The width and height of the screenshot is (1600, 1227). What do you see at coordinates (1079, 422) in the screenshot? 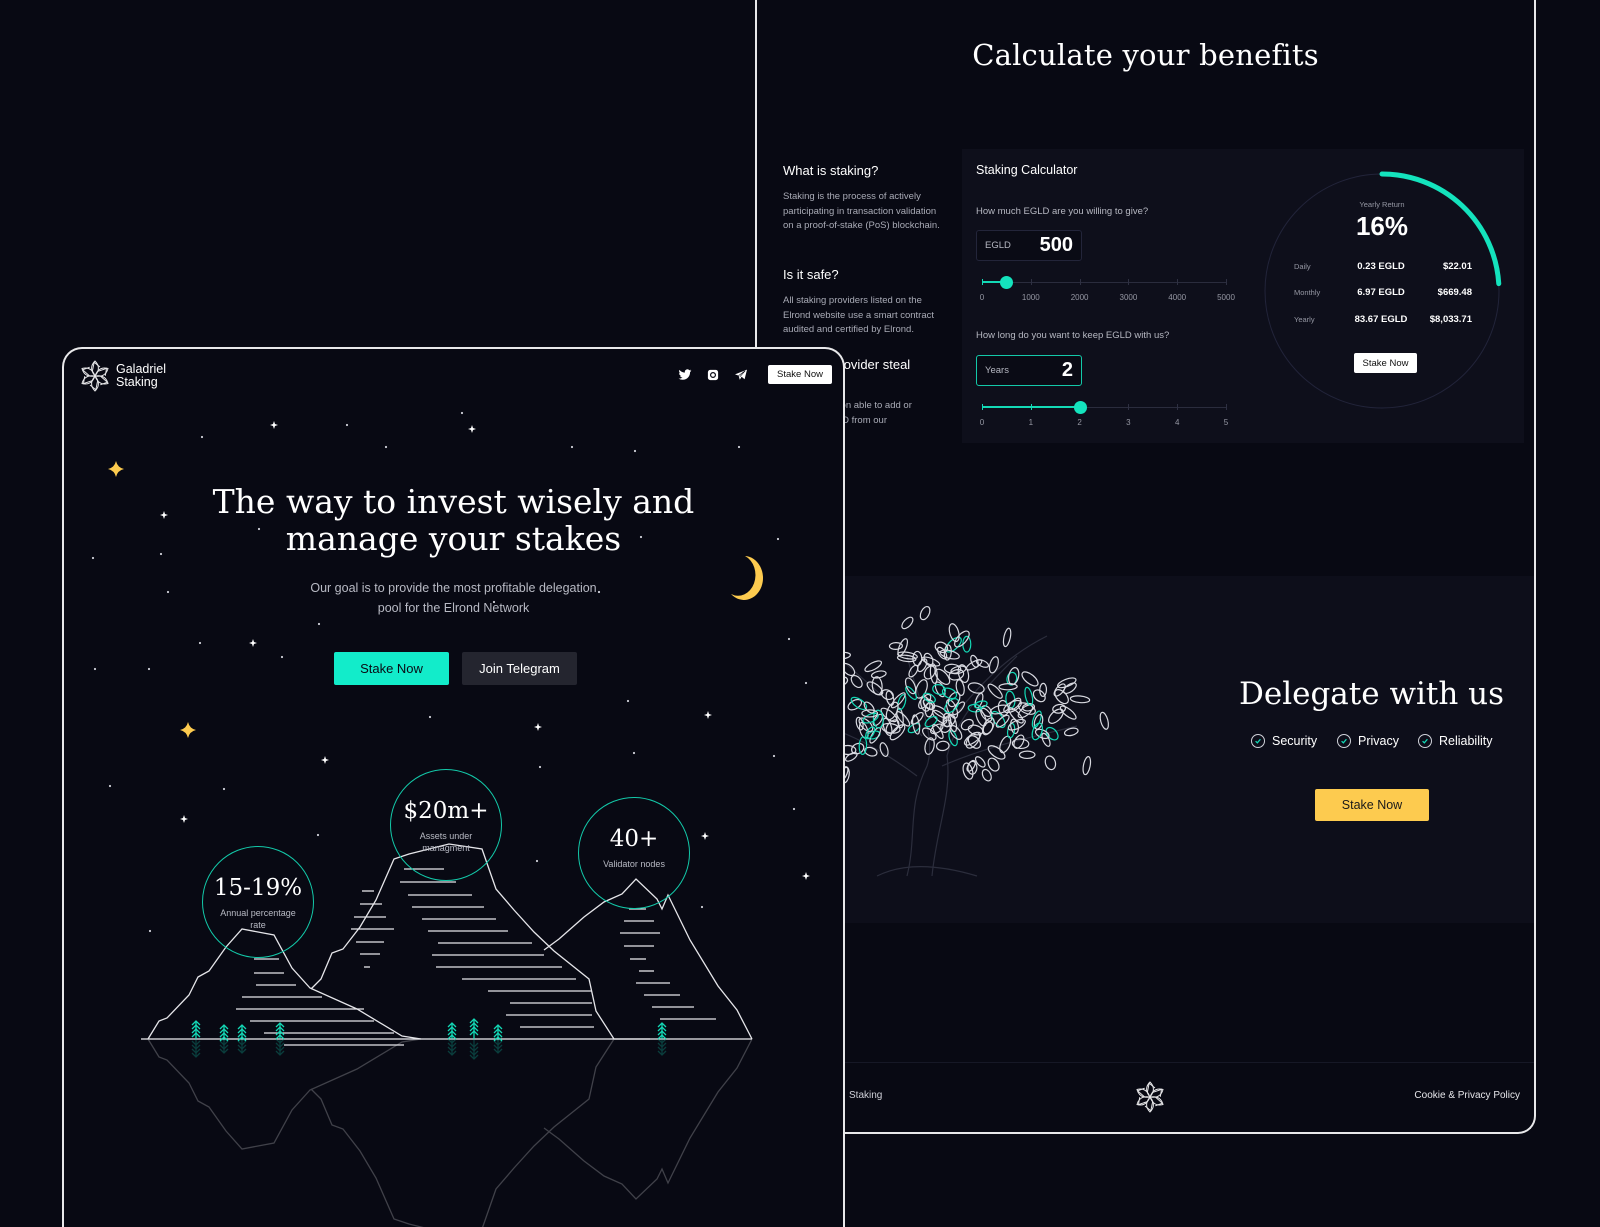
I see `slider-tick-label: 2` at bounding box center [1079, 422].